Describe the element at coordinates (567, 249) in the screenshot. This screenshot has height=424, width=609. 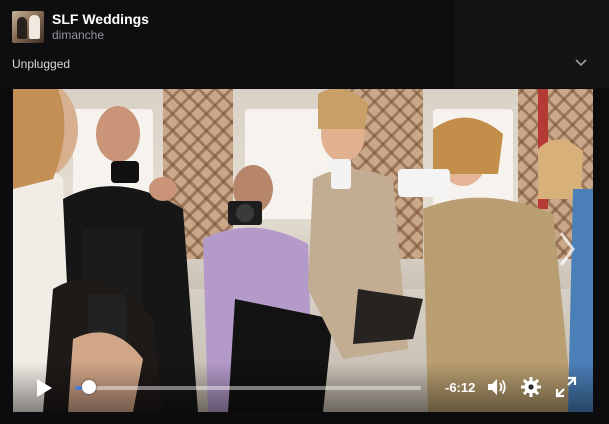
I see `chevron-right-icon` at that location.